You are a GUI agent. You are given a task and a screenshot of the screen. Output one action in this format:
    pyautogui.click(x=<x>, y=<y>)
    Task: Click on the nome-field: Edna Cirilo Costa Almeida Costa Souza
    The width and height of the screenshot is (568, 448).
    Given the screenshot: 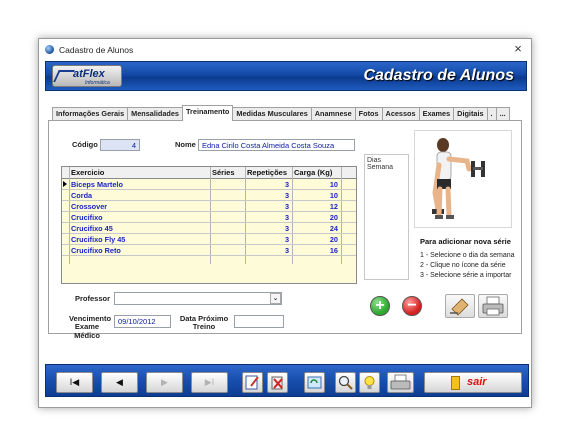 What is the action you would take?
    pyautogui.click(x=276, y=145)
    